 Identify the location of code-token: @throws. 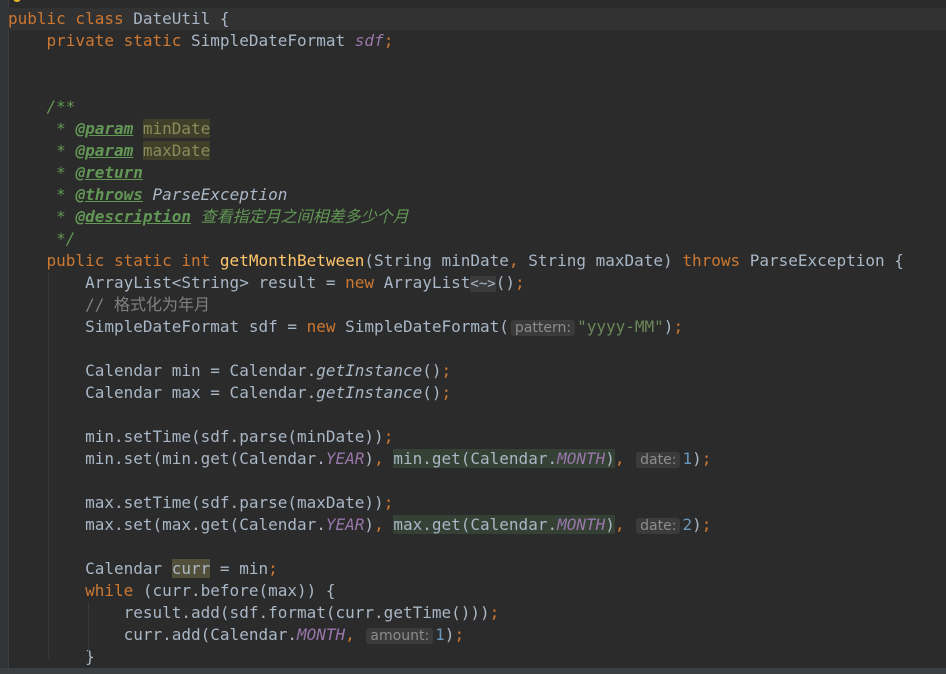
(109, 194).